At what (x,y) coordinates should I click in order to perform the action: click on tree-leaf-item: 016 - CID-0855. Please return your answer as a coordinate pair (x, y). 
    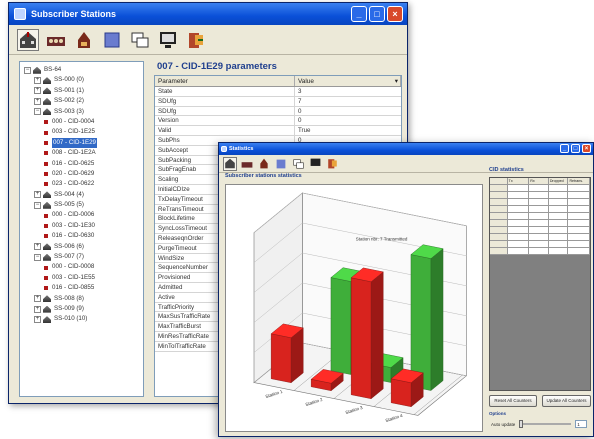
    Looking at the image, I should click on (81, 288).